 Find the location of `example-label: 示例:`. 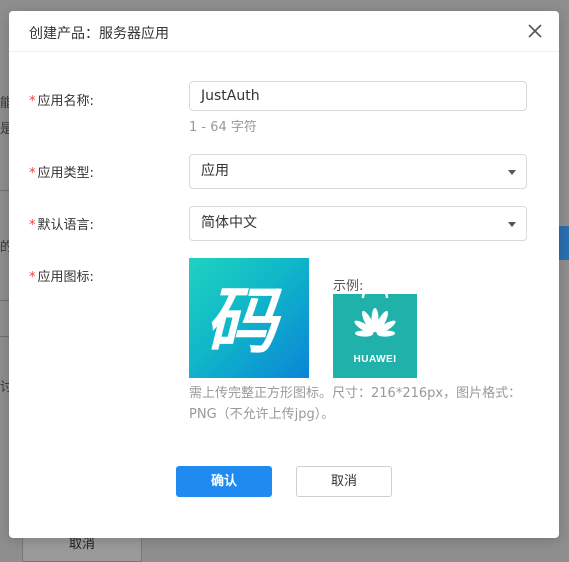

example-label: 示例: is located at coordinates (348, 286).